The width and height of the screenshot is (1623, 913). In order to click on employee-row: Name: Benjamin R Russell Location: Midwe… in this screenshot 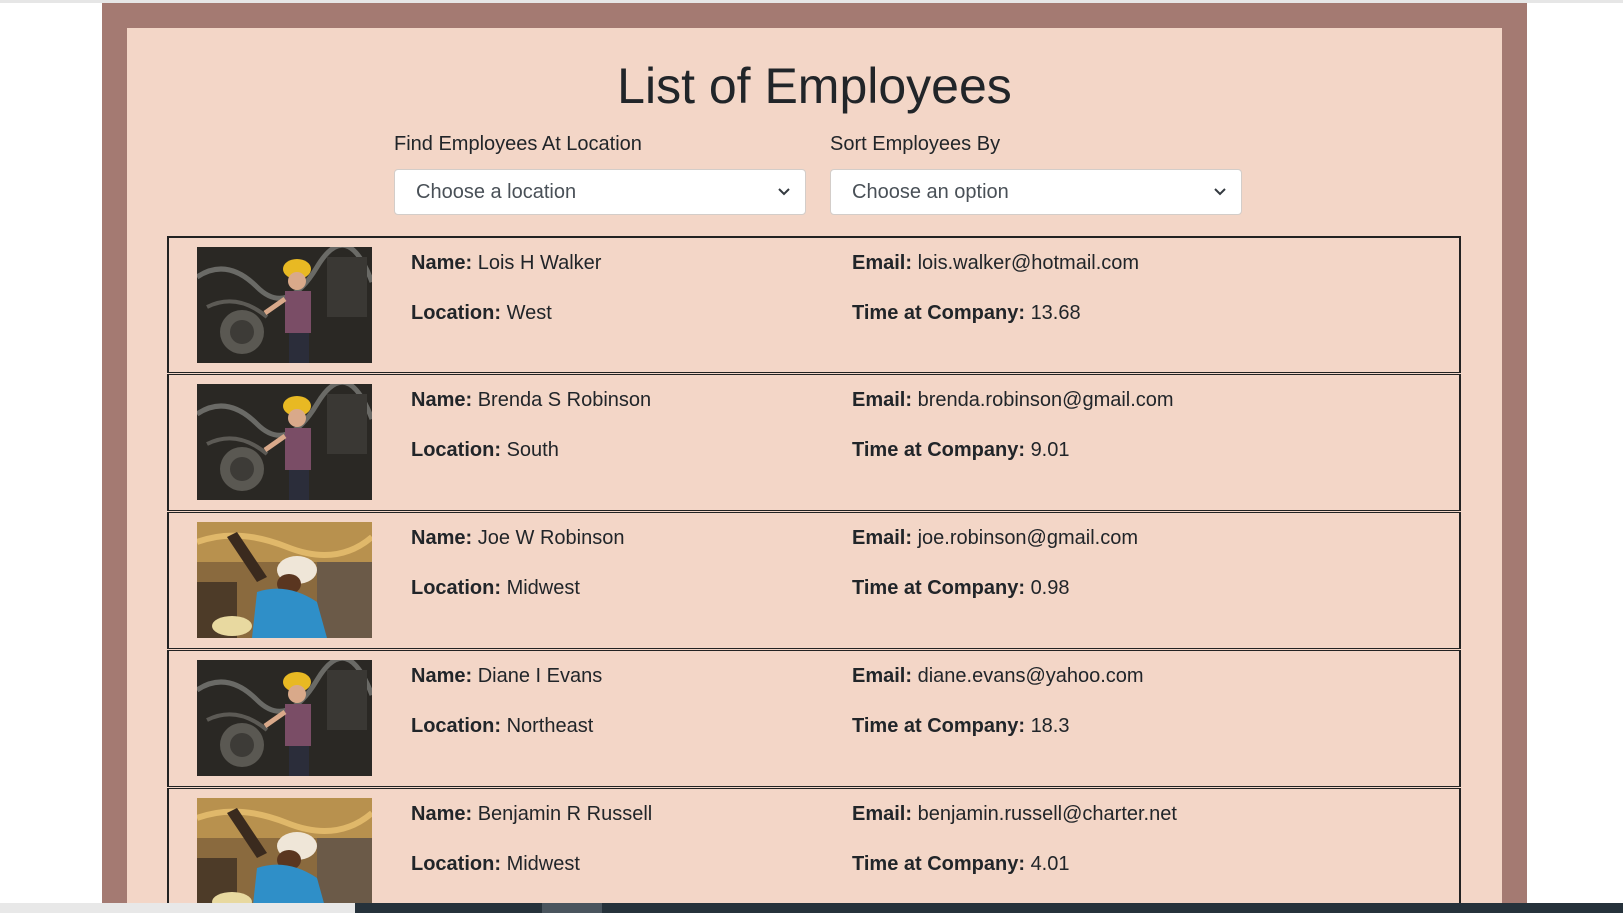, I will do `click(814, 850)`.